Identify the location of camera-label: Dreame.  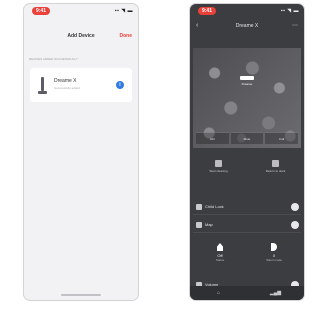
(247, 84).